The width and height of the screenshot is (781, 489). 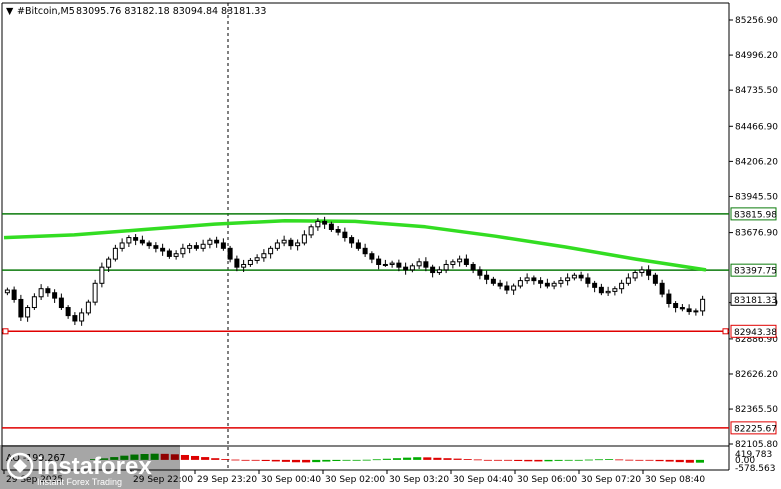 I want to click on instaforex-logo: instaforex Instant Forex Trading, so click(x=90, y=467).